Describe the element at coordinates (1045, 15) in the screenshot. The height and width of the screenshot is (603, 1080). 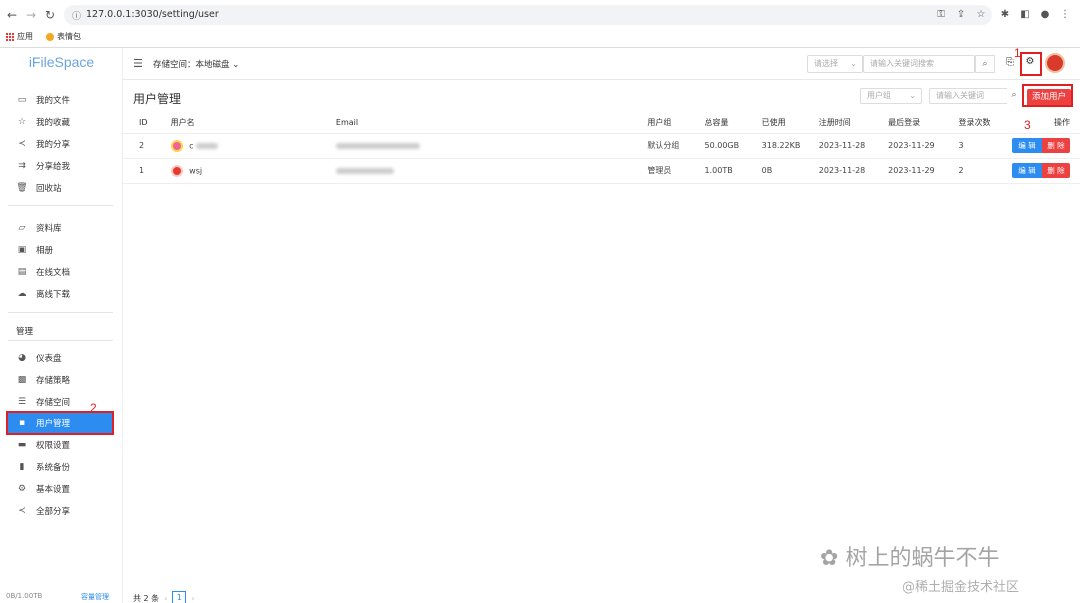
I see `profile-icon: ●` at that location.